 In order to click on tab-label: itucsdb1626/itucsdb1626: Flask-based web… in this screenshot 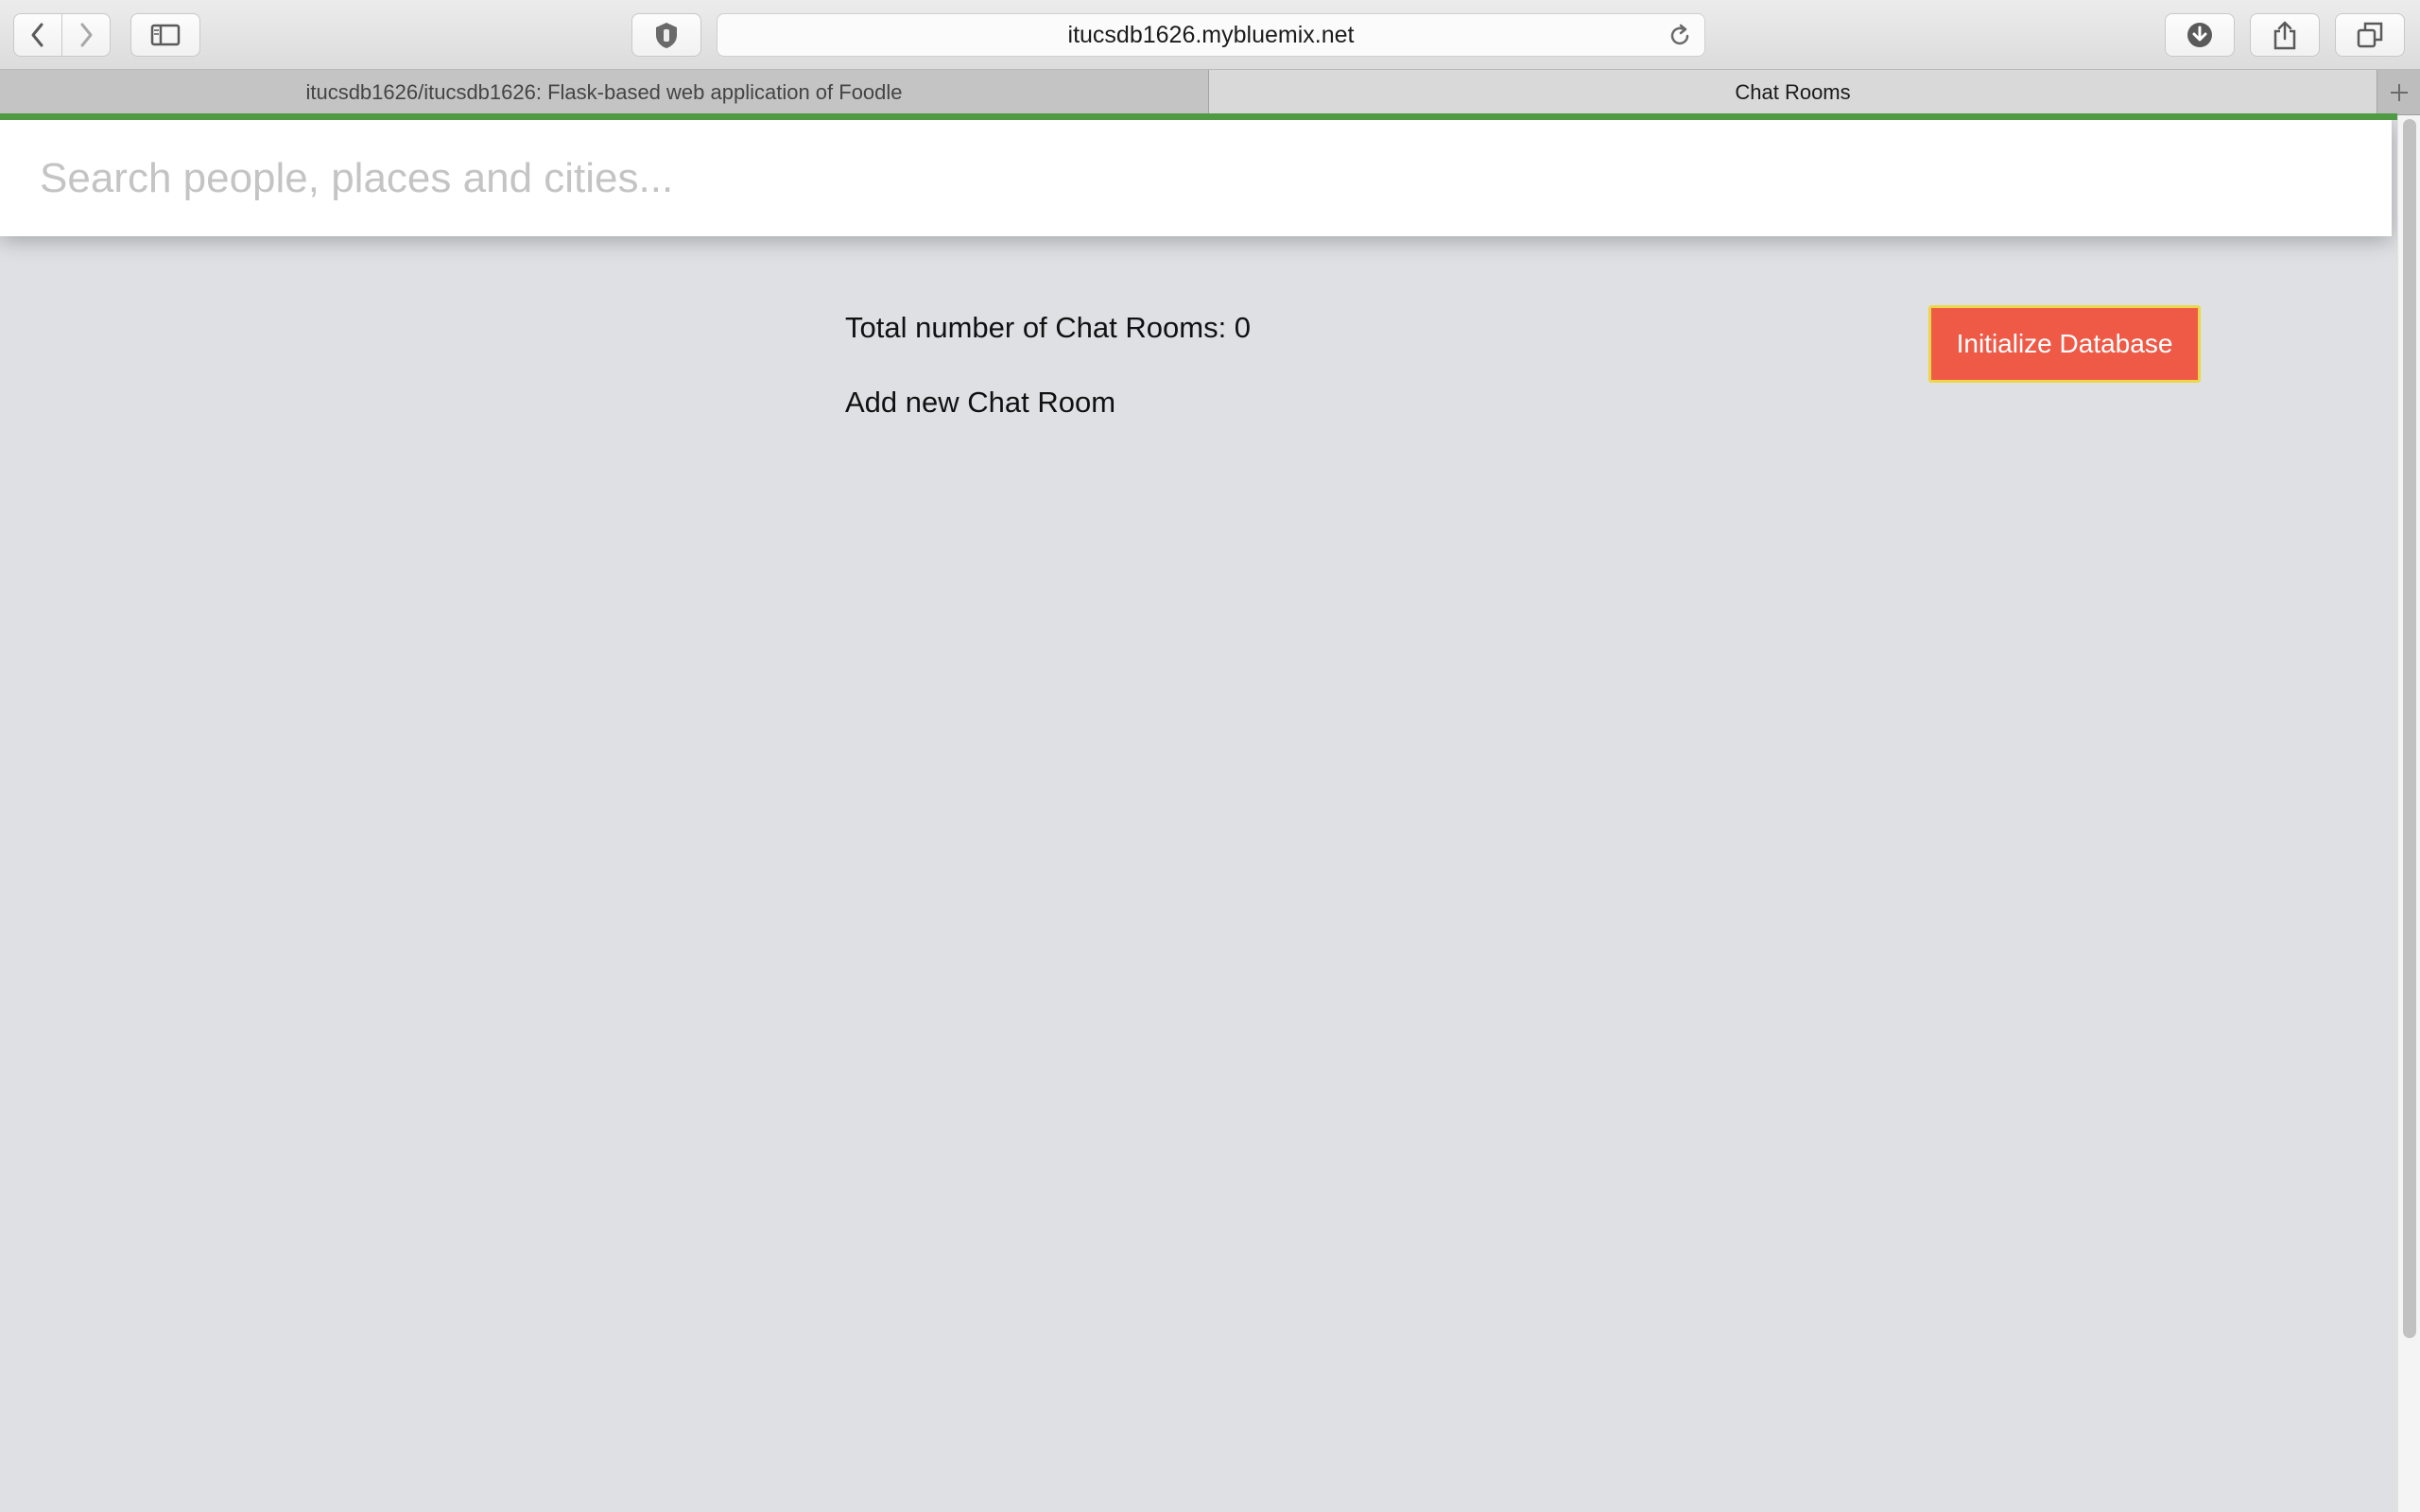, I will do `click(604, 92)`.